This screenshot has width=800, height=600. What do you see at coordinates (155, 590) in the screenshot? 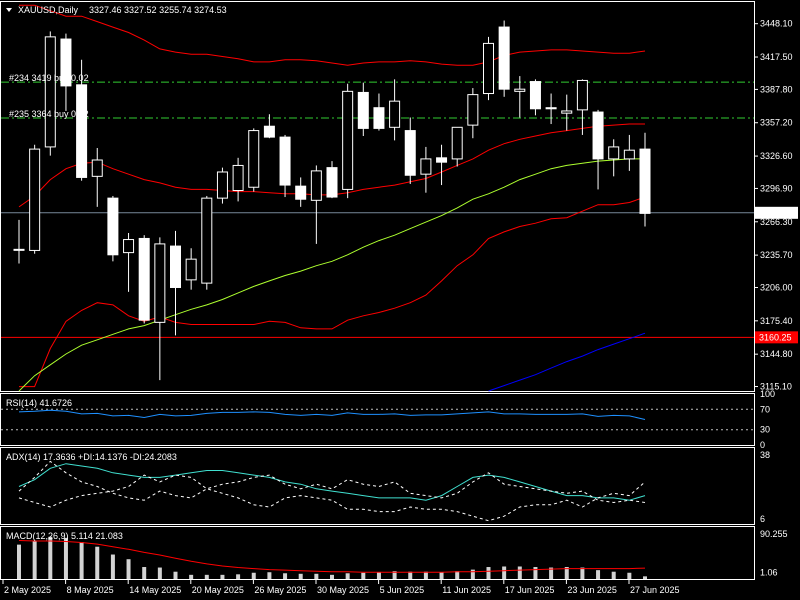
I see `date-tick-label: 14 May 2025` at bounding box center [155, 590].